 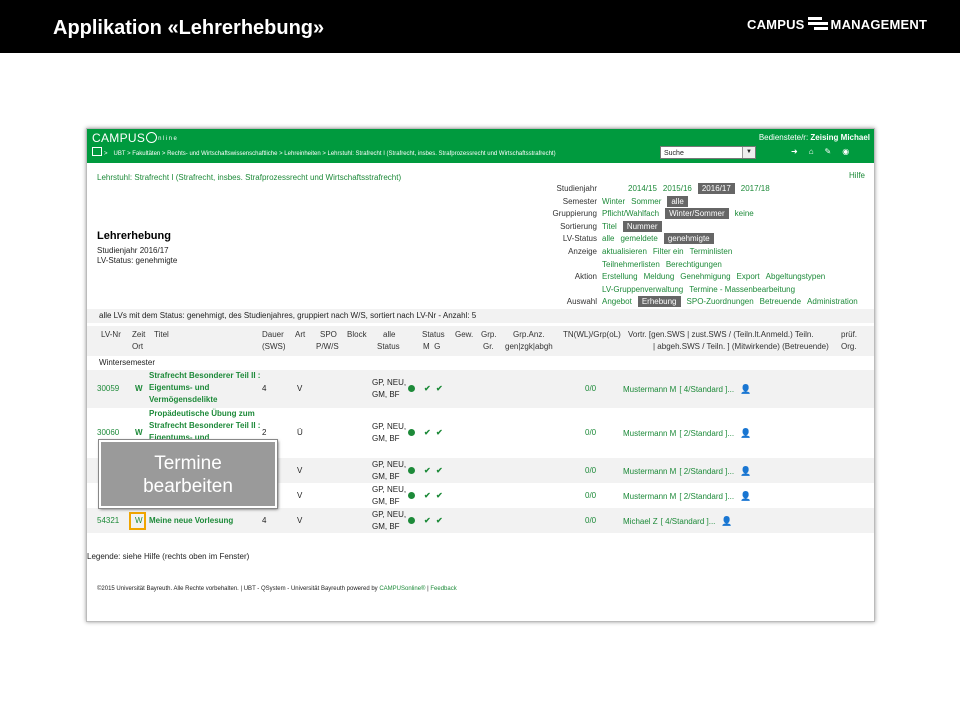 What do you see at coordinates (179, 388) in the screenshot?
I see `title-link: Eigentums- und` at bounding box center [179, 388].